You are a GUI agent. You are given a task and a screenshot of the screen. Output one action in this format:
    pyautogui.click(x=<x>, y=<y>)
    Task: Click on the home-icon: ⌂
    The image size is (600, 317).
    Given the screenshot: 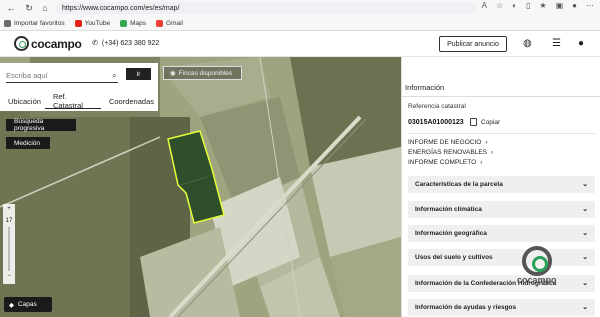 What is the action you would take?
    pyautogui.click(x=45, y=8)
    